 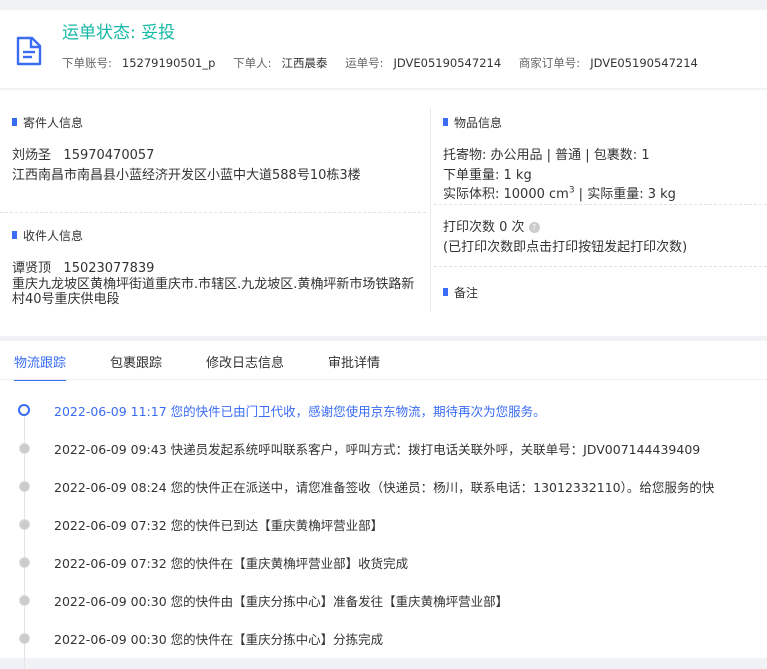 I want to click on receiver-section-title: 收件人信息, so click(x=47, y=235).